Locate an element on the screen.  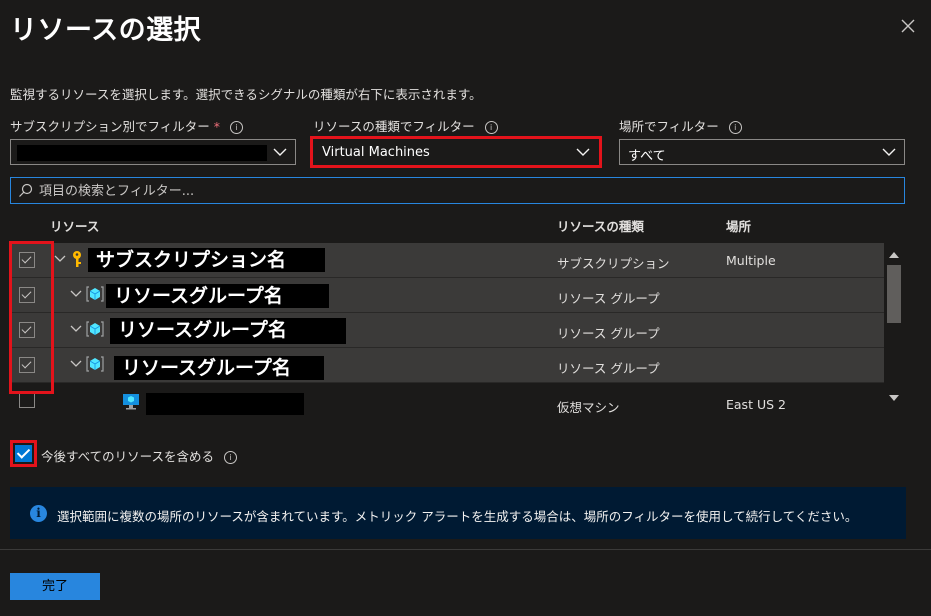
scroll-up-icon is located at coordinates (894, 254).